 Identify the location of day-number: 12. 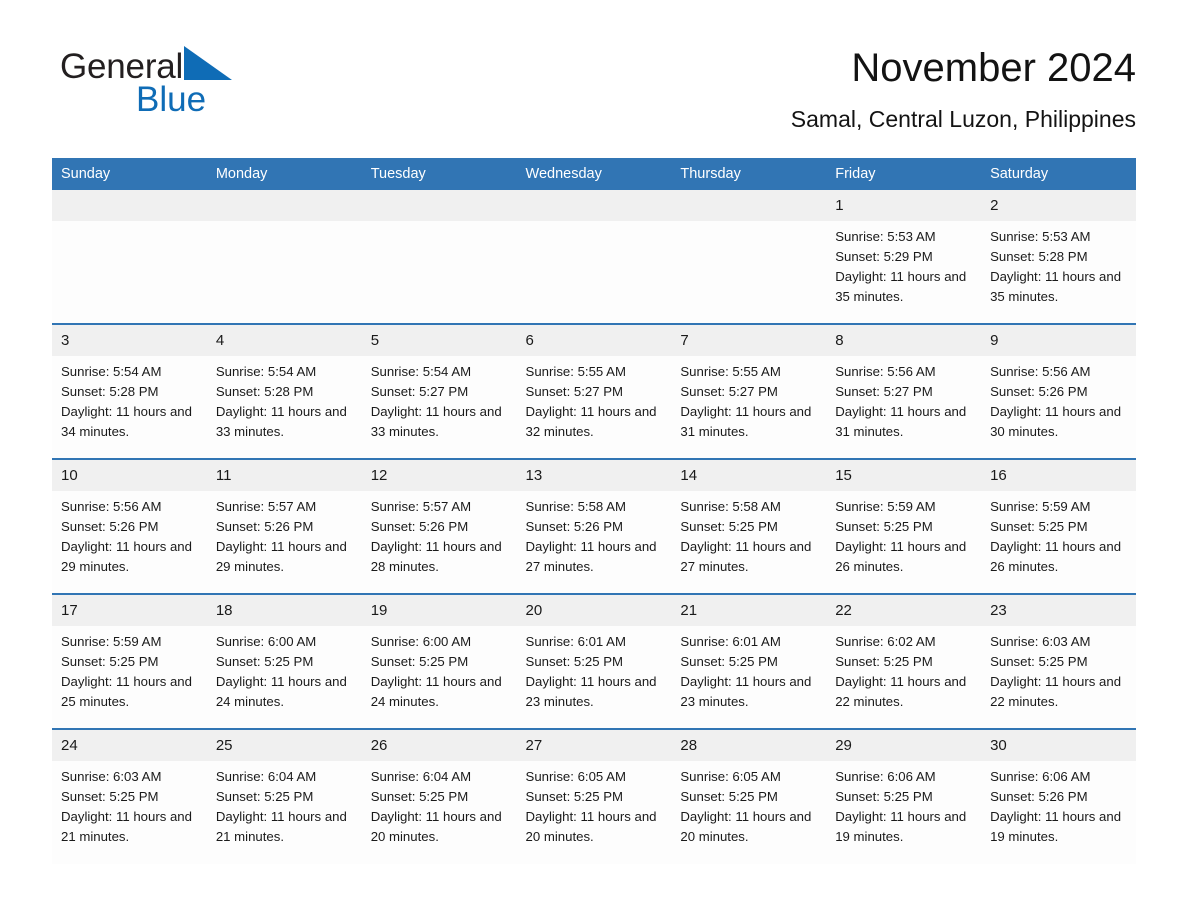
(439, 475).